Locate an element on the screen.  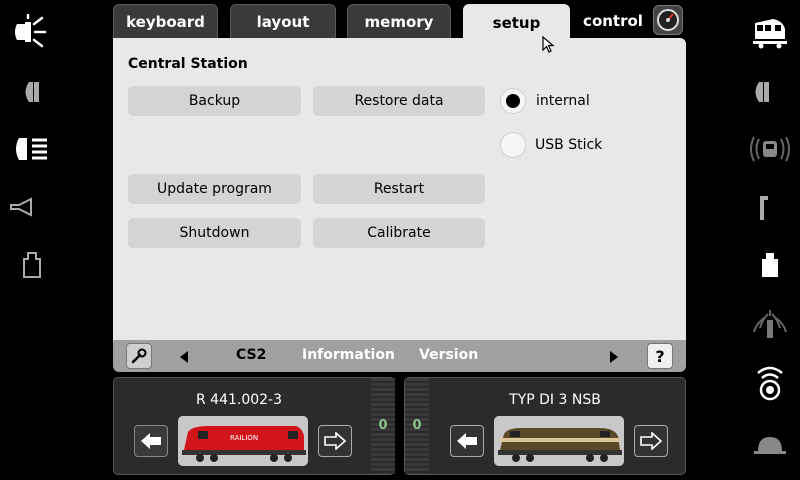
panel-navigation-bar: CS2 Information Version ? is located at coordinates (399, 356).